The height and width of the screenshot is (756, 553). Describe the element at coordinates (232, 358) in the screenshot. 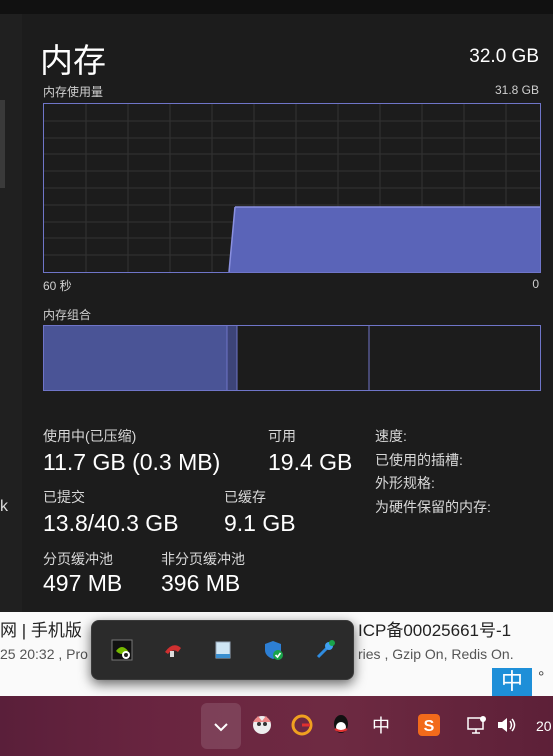

I see `composition-modified` at that location.